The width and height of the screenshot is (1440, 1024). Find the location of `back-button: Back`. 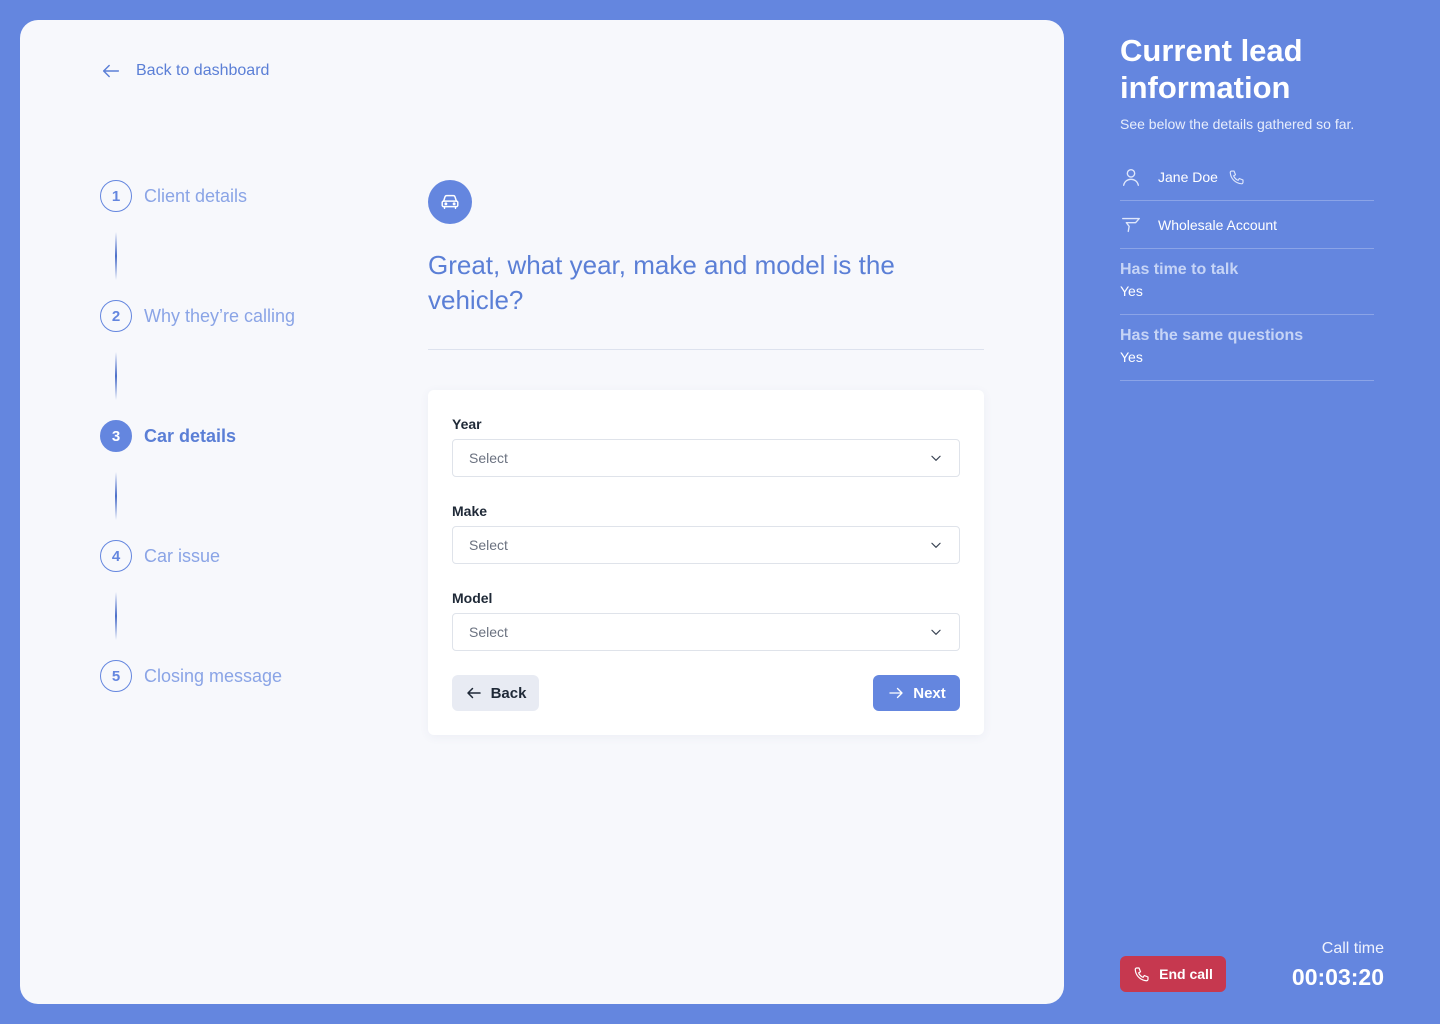

back-button: Back is located at coordinates (495, 693).